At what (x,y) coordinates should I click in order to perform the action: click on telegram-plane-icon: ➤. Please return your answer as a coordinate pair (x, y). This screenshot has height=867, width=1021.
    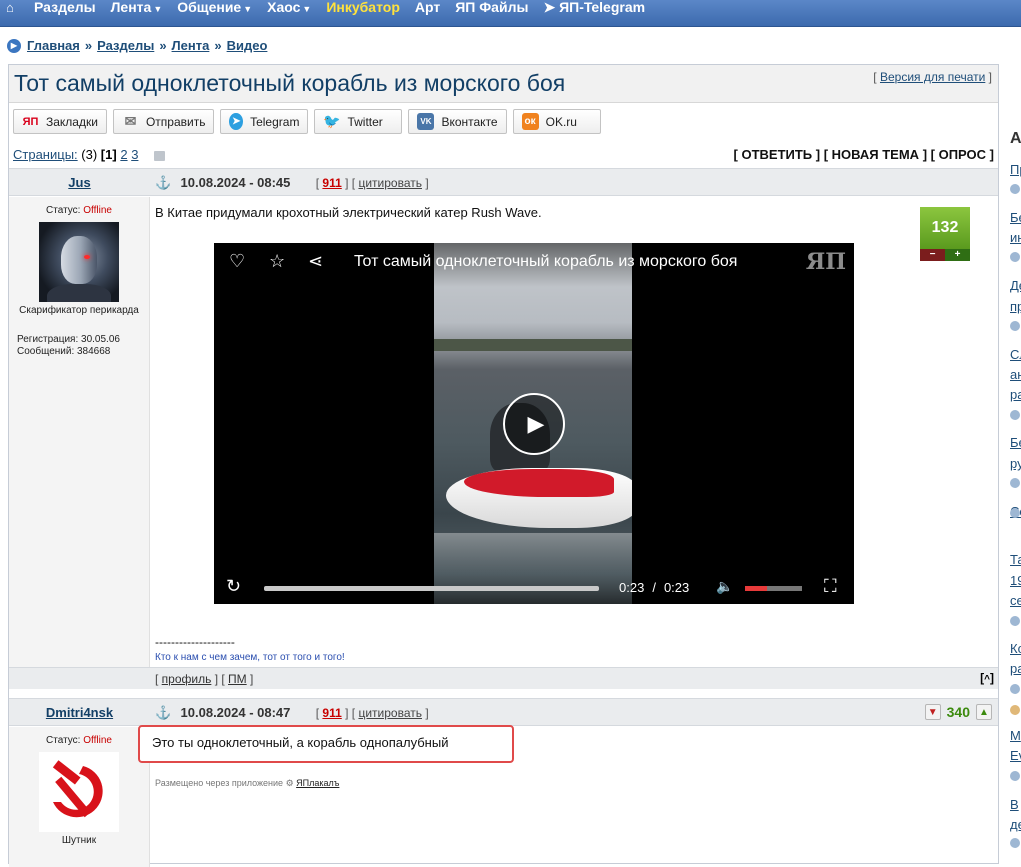
    Looking at the image, I should click on (551, 7).